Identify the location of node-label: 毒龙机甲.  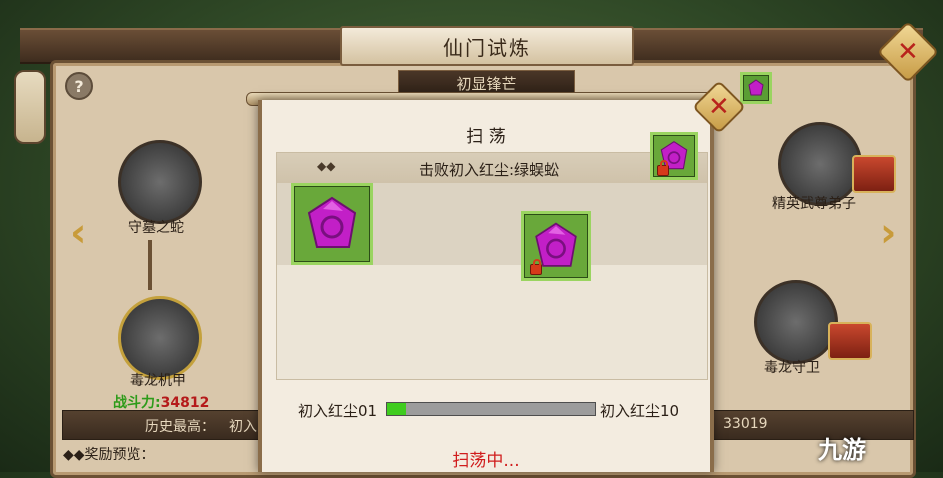
(158, 381).